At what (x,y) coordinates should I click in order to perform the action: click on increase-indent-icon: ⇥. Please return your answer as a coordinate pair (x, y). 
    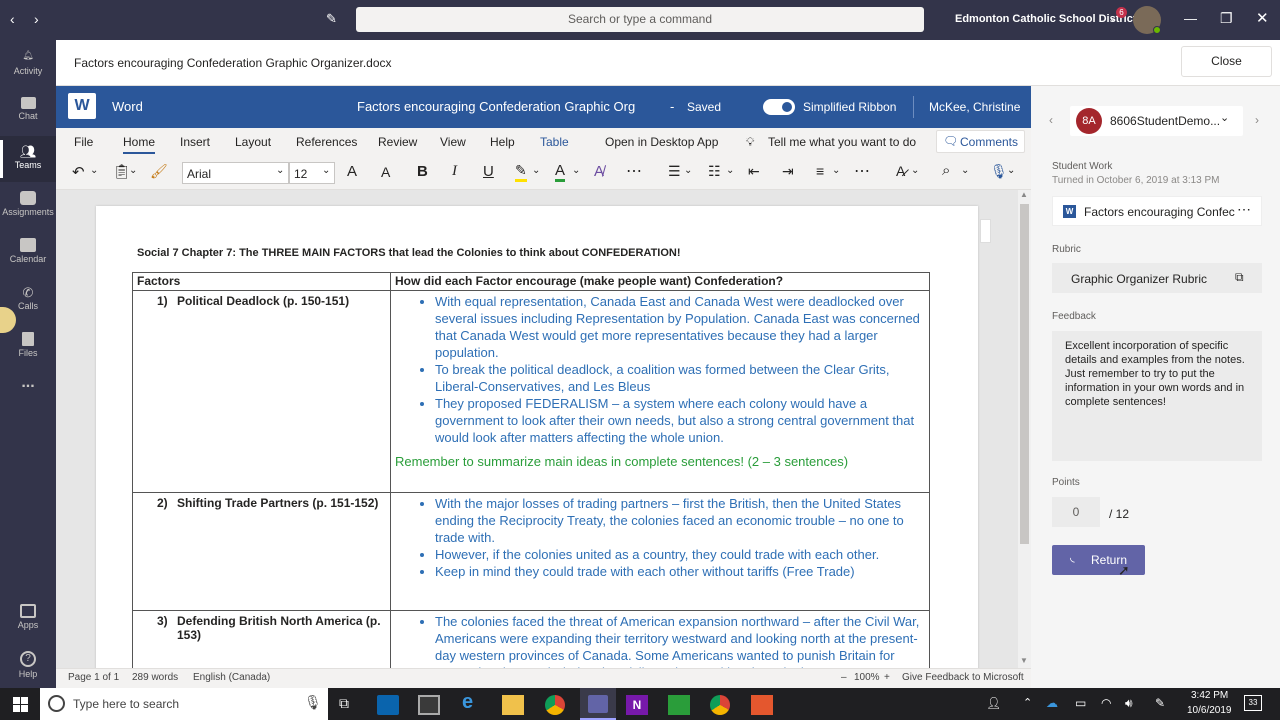
    Looking at the image, I should click on (788, 171).